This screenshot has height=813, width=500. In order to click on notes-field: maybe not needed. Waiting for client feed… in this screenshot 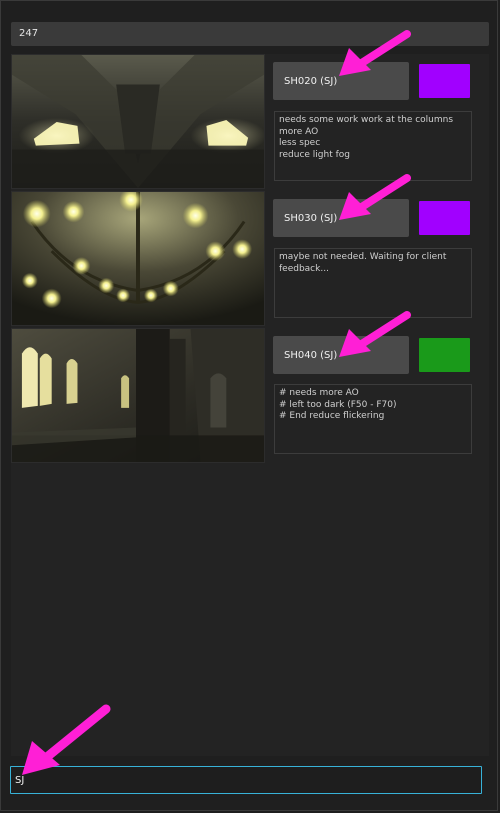, I will do `click(373, 283)`.